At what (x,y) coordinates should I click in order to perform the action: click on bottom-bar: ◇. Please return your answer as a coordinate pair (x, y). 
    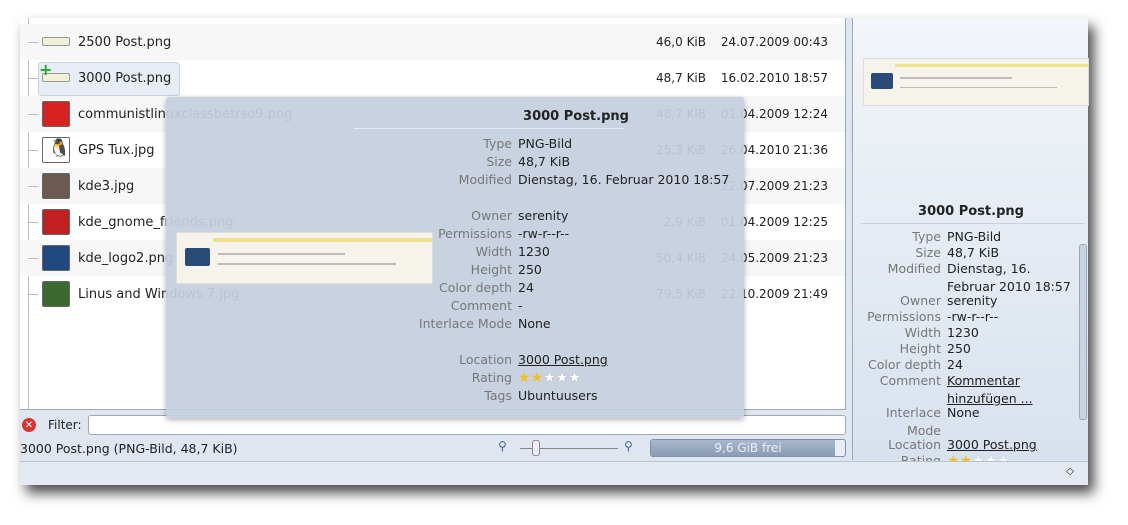
    Looking at the image, I should click on (554, 473).